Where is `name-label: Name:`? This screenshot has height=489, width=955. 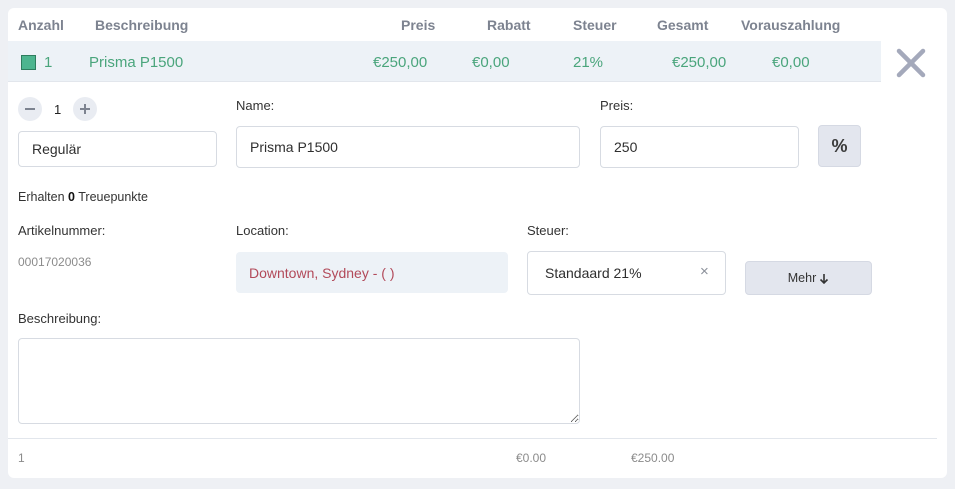 name-label: Name: is located at coordinates (255, 105).